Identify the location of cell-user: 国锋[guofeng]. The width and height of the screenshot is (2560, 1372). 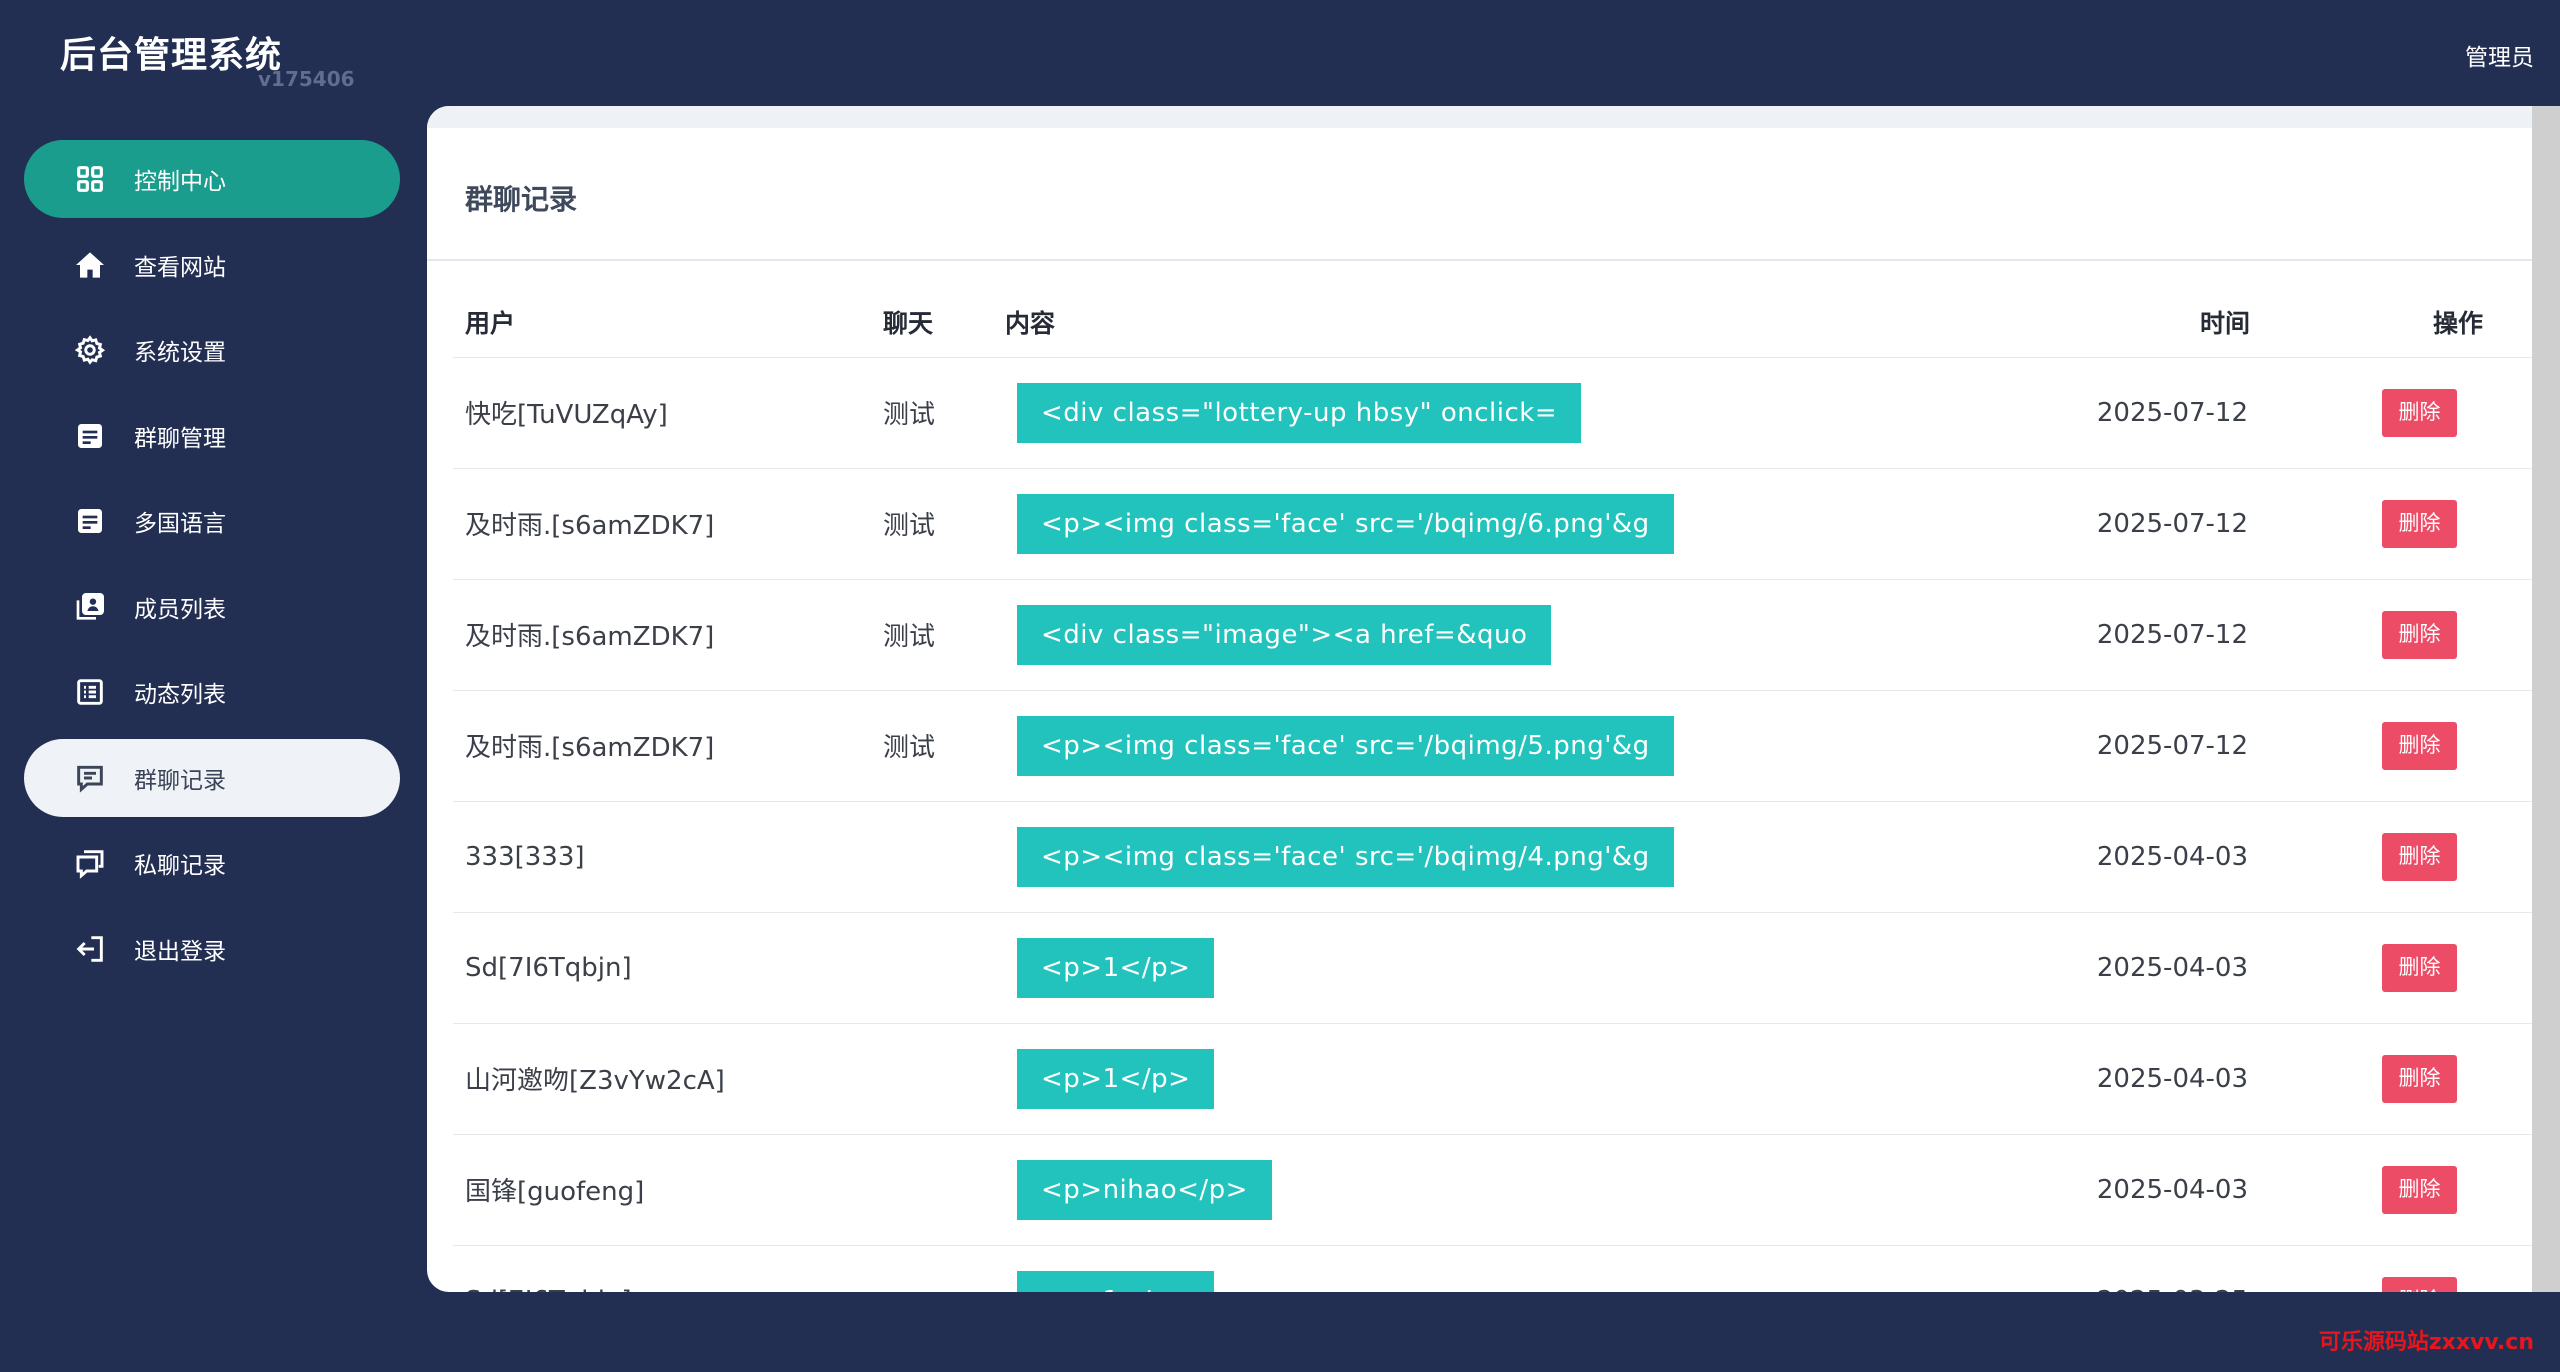
(668, 1190).